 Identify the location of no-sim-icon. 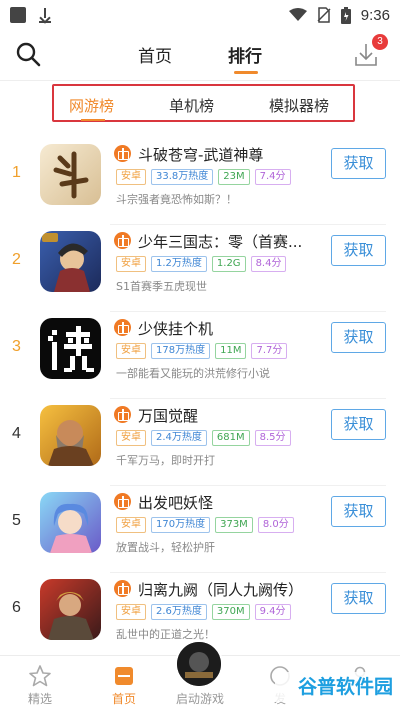
(324, 15).